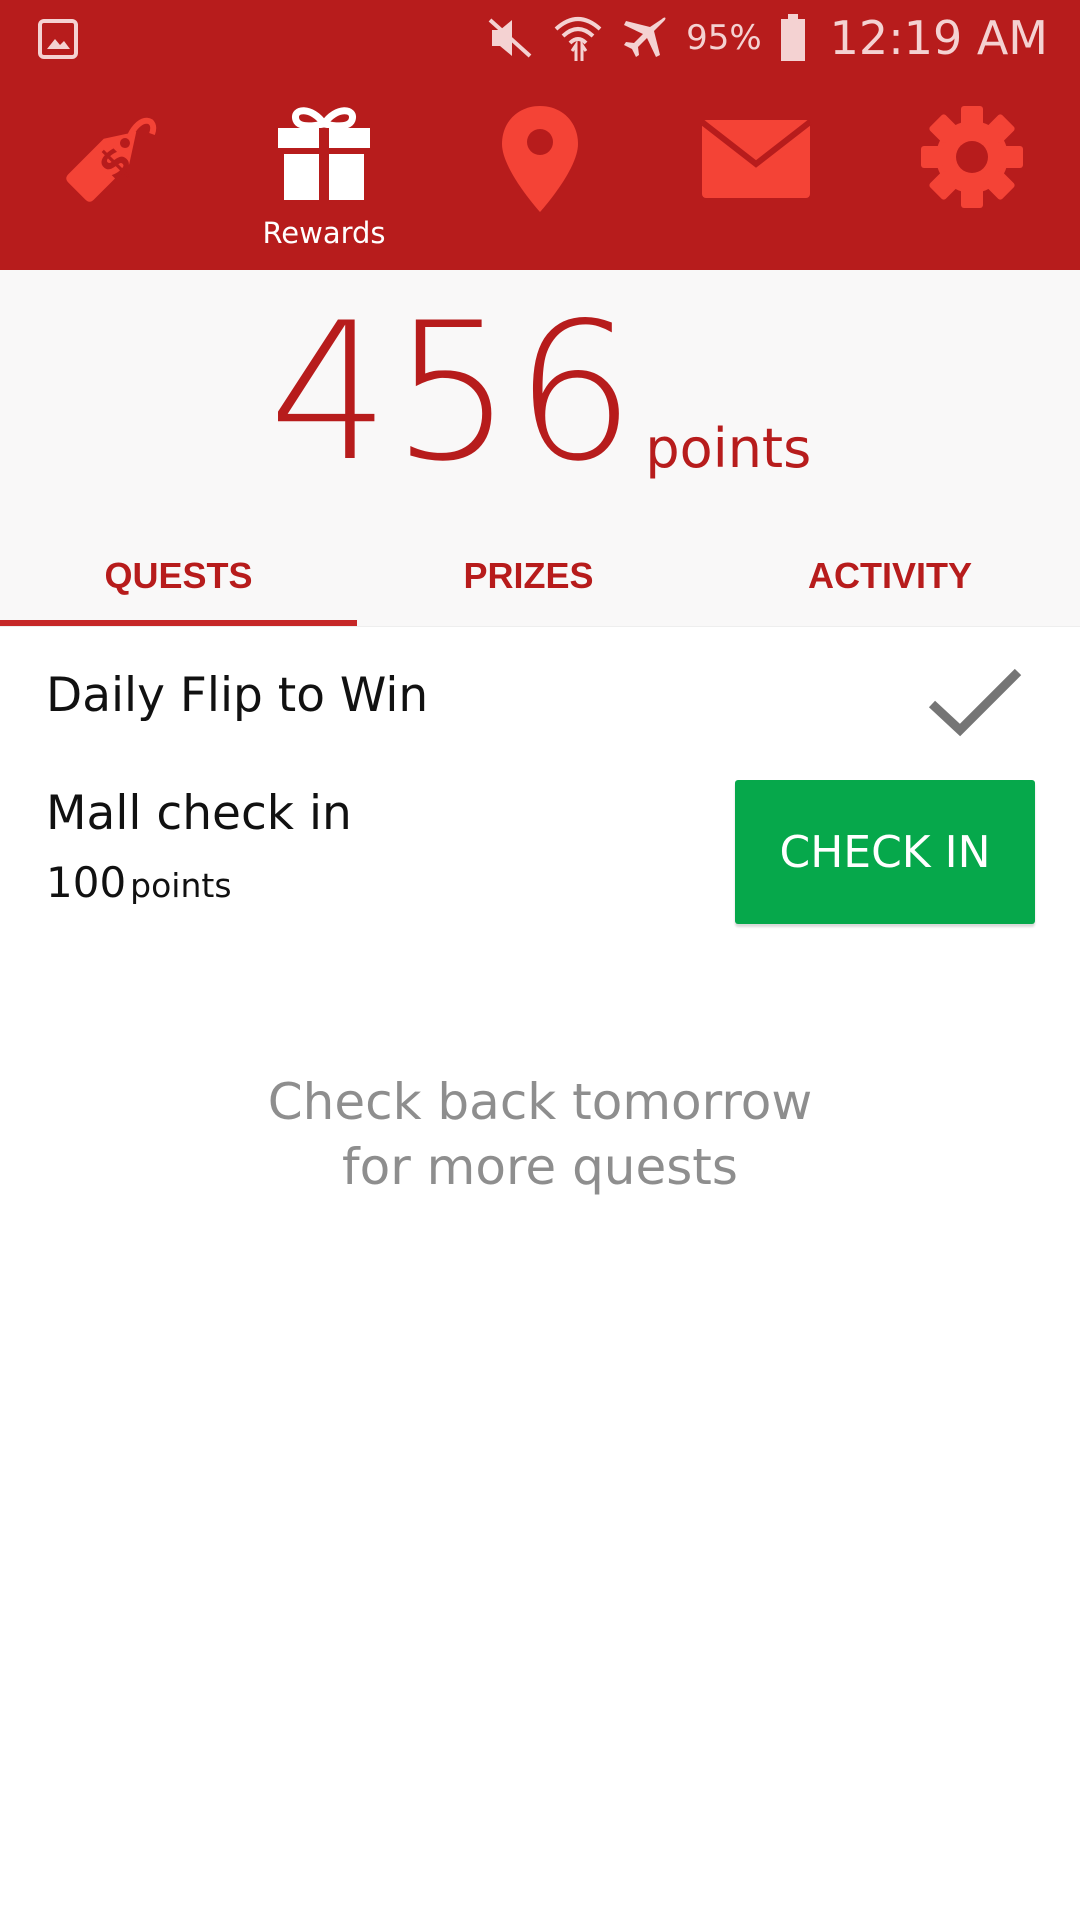 The image size is (1080, 1920). What do you see at coordinates (540, 1102) in the screenshot?
I see `more-quests-line-1: Check back tomorrow` at bounding box center [540, 1102].